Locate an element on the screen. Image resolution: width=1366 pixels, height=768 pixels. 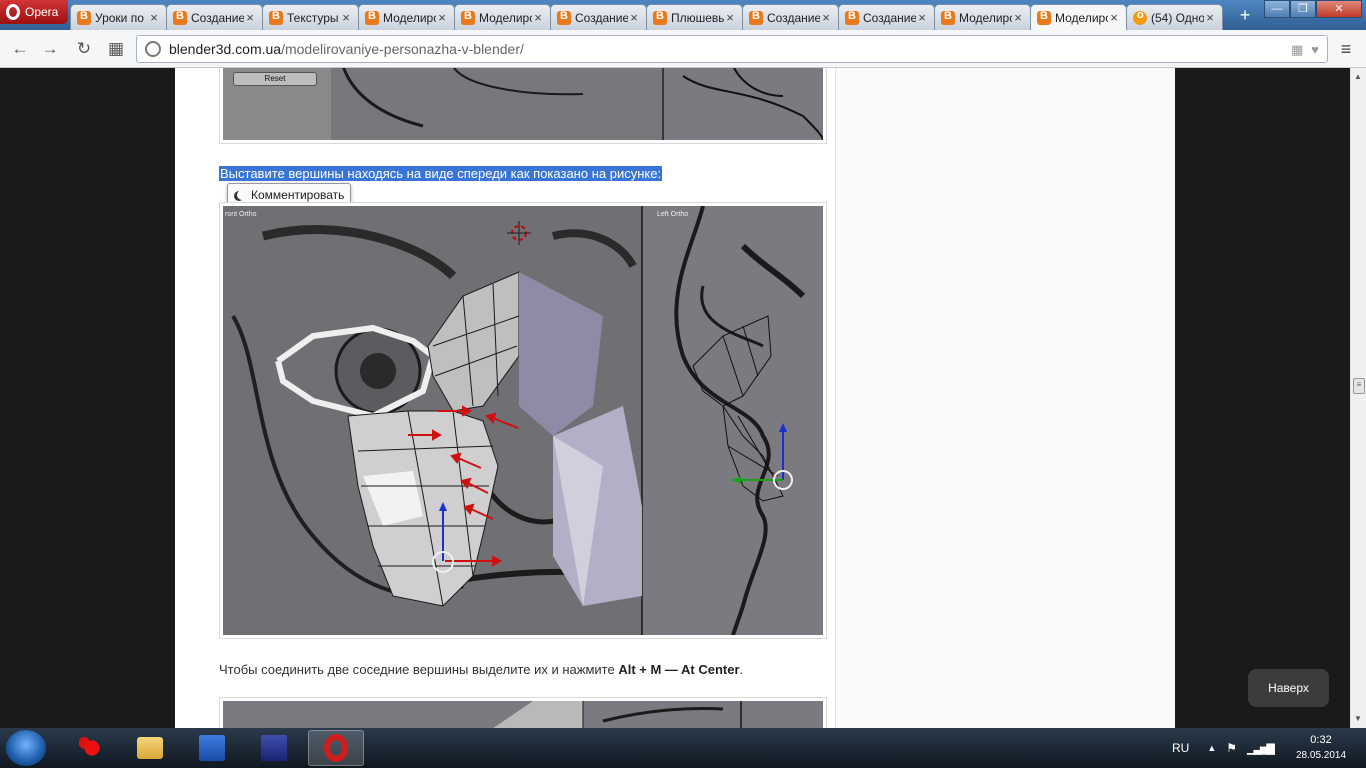
action-center-flag-icon: ⚑ is located at coordinates (1231, 748).